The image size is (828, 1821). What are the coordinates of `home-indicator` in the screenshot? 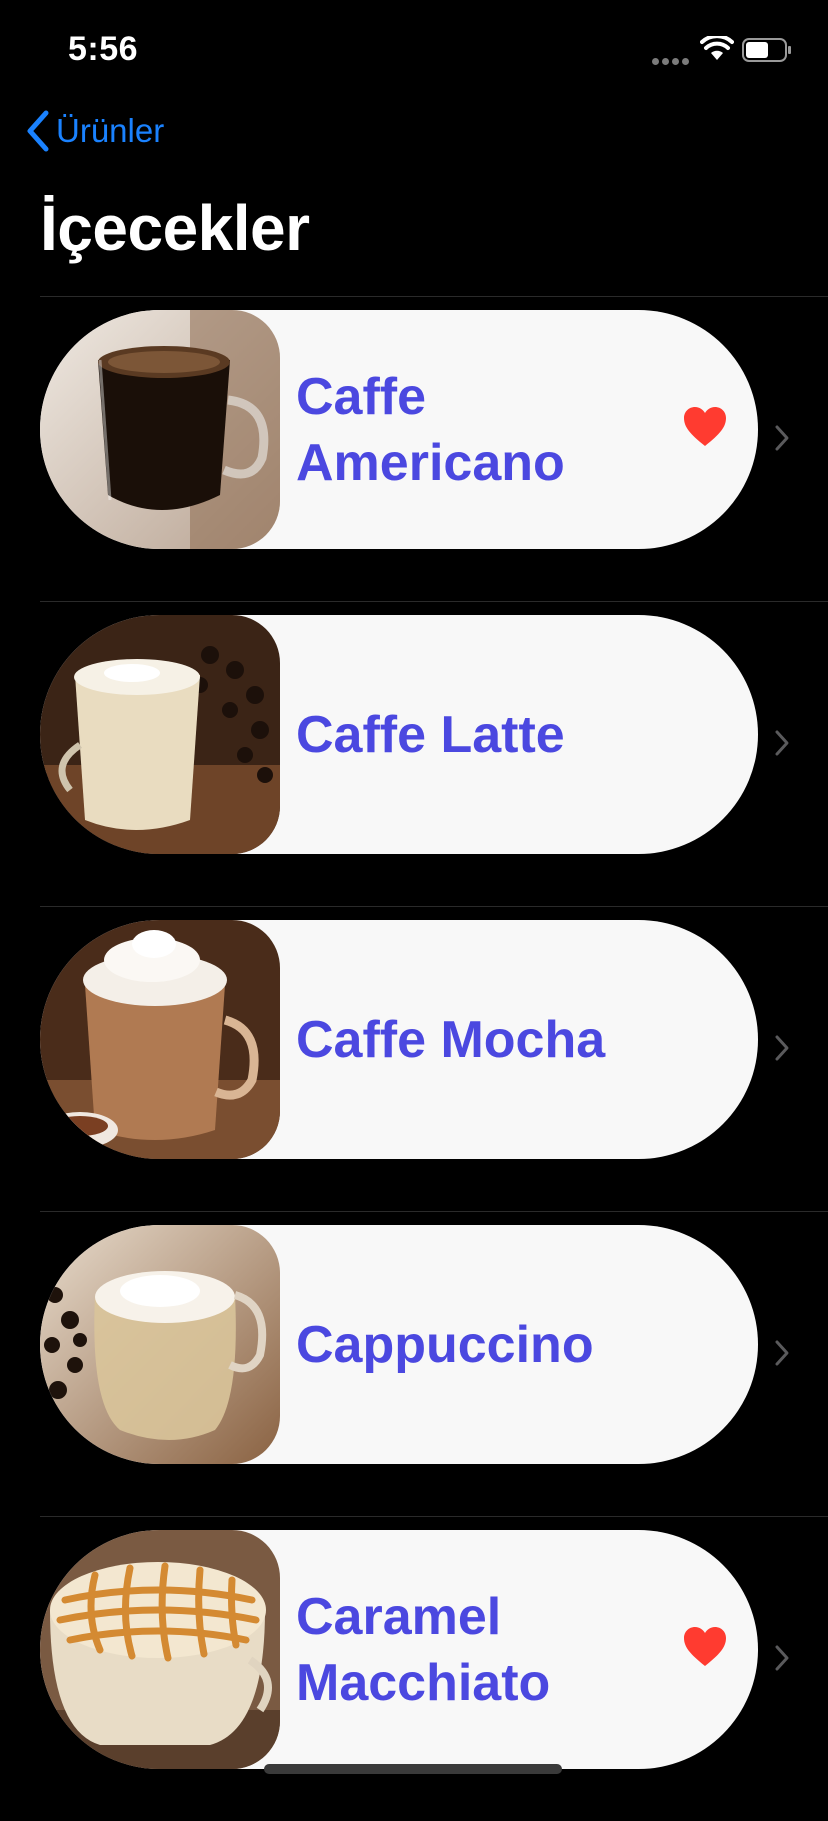 It's located at (413, 1769).